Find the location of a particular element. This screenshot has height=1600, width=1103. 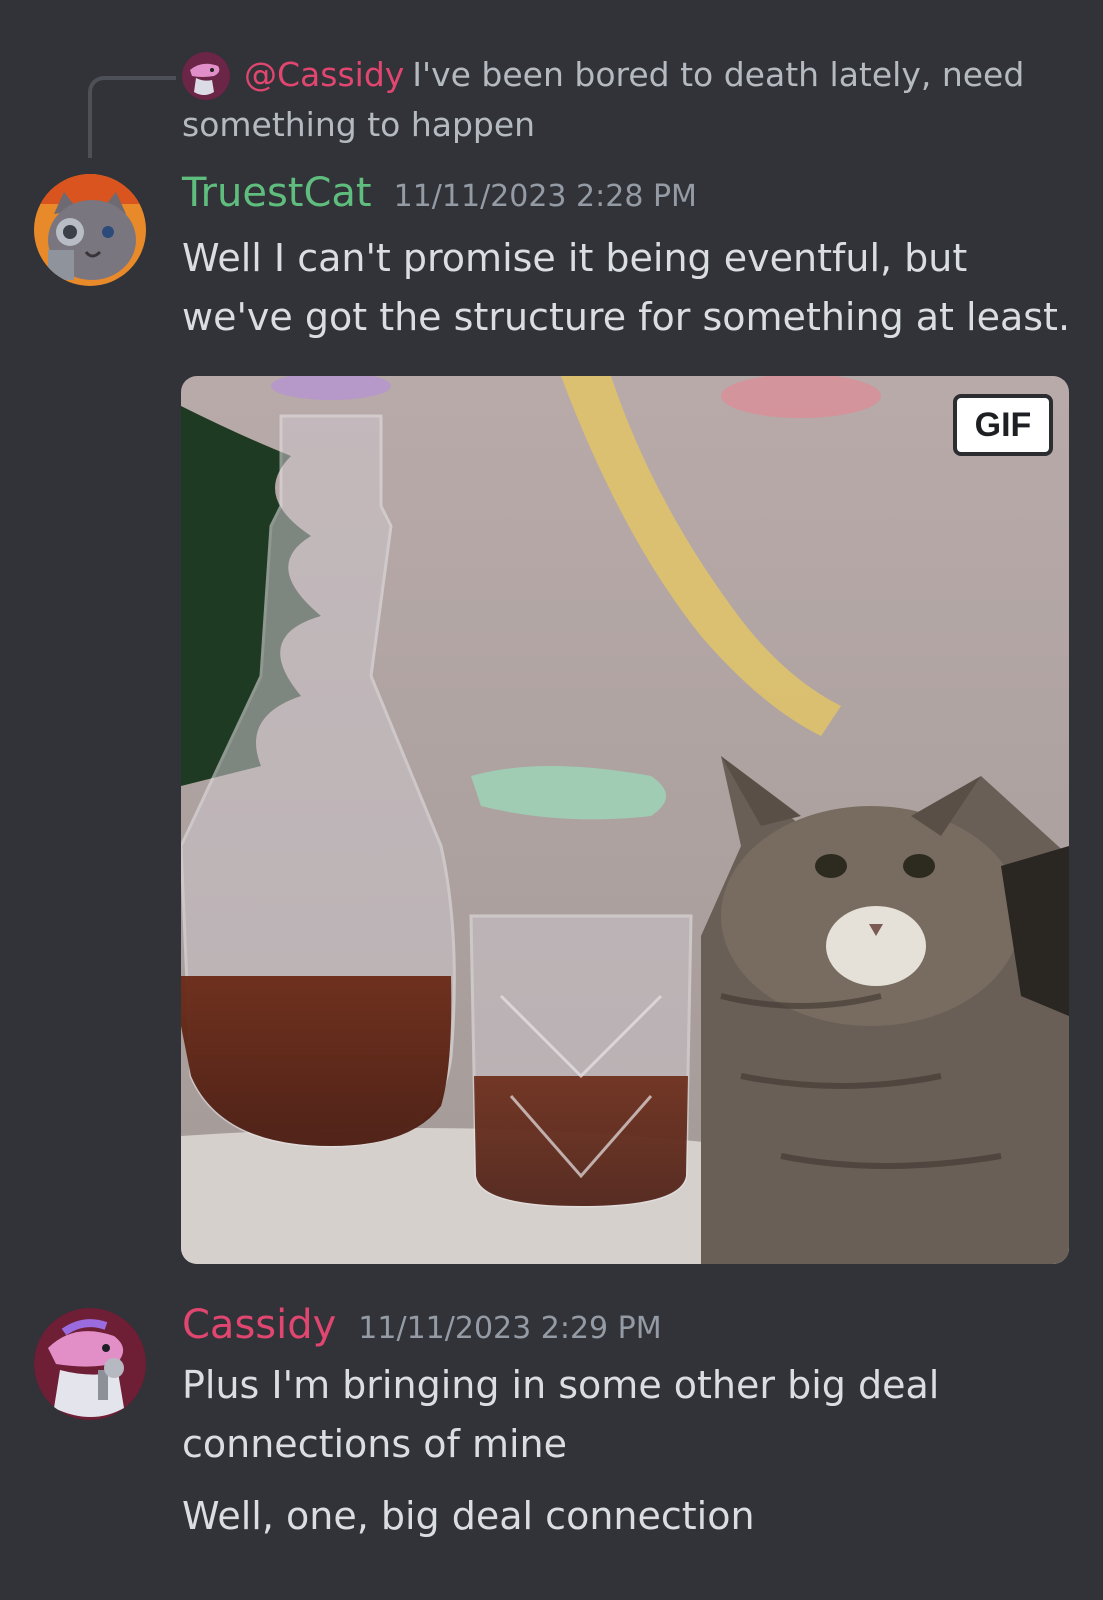

reply-connector is located at coordinates (132, 117).